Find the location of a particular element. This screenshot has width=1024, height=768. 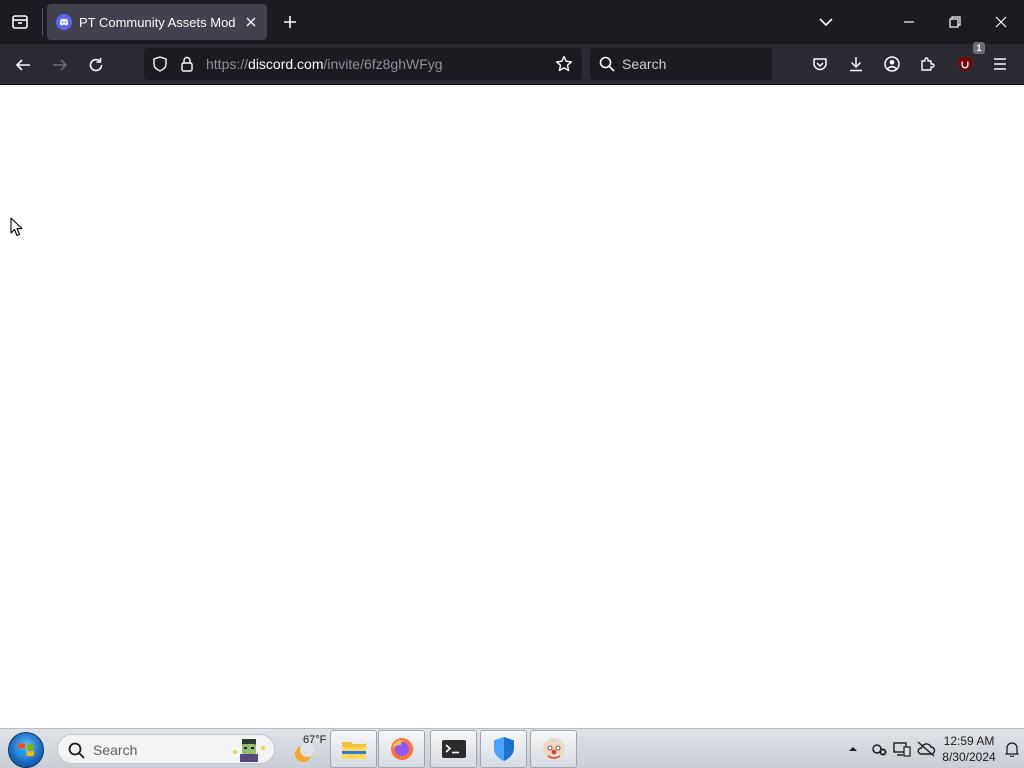

clock-time: 12:59 AM is located at coordinates (969, 741).